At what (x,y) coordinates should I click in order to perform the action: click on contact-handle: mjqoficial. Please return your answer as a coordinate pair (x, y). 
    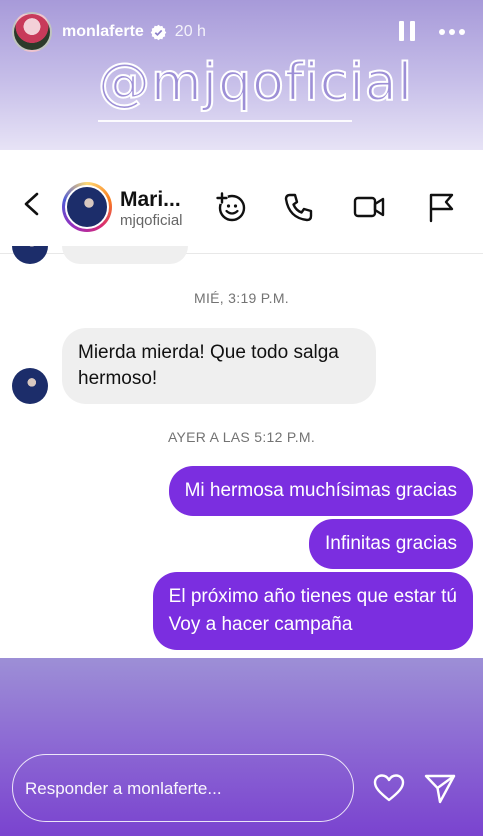
    Looking at the image, I should click on (151, 220).